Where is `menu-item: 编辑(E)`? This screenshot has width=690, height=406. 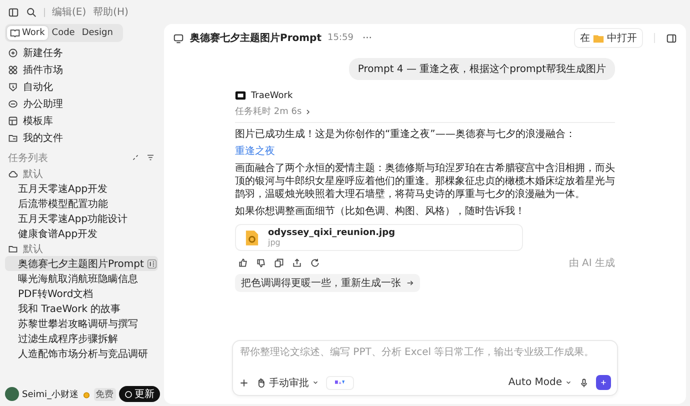
menu-item: 编辑(E) is located at coordinates (69, 12).